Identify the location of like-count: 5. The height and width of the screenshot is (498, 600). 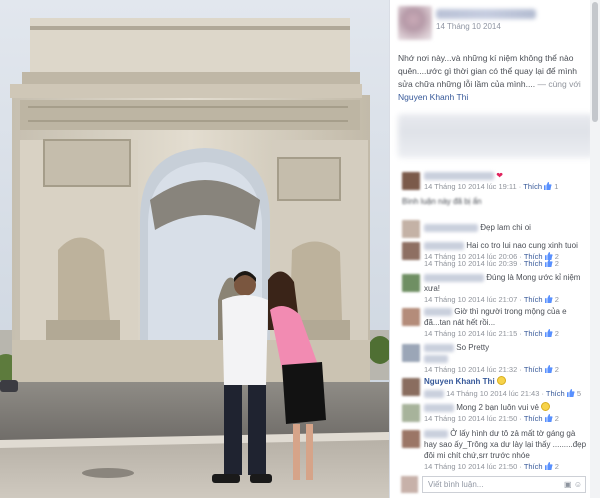
(579, 393).